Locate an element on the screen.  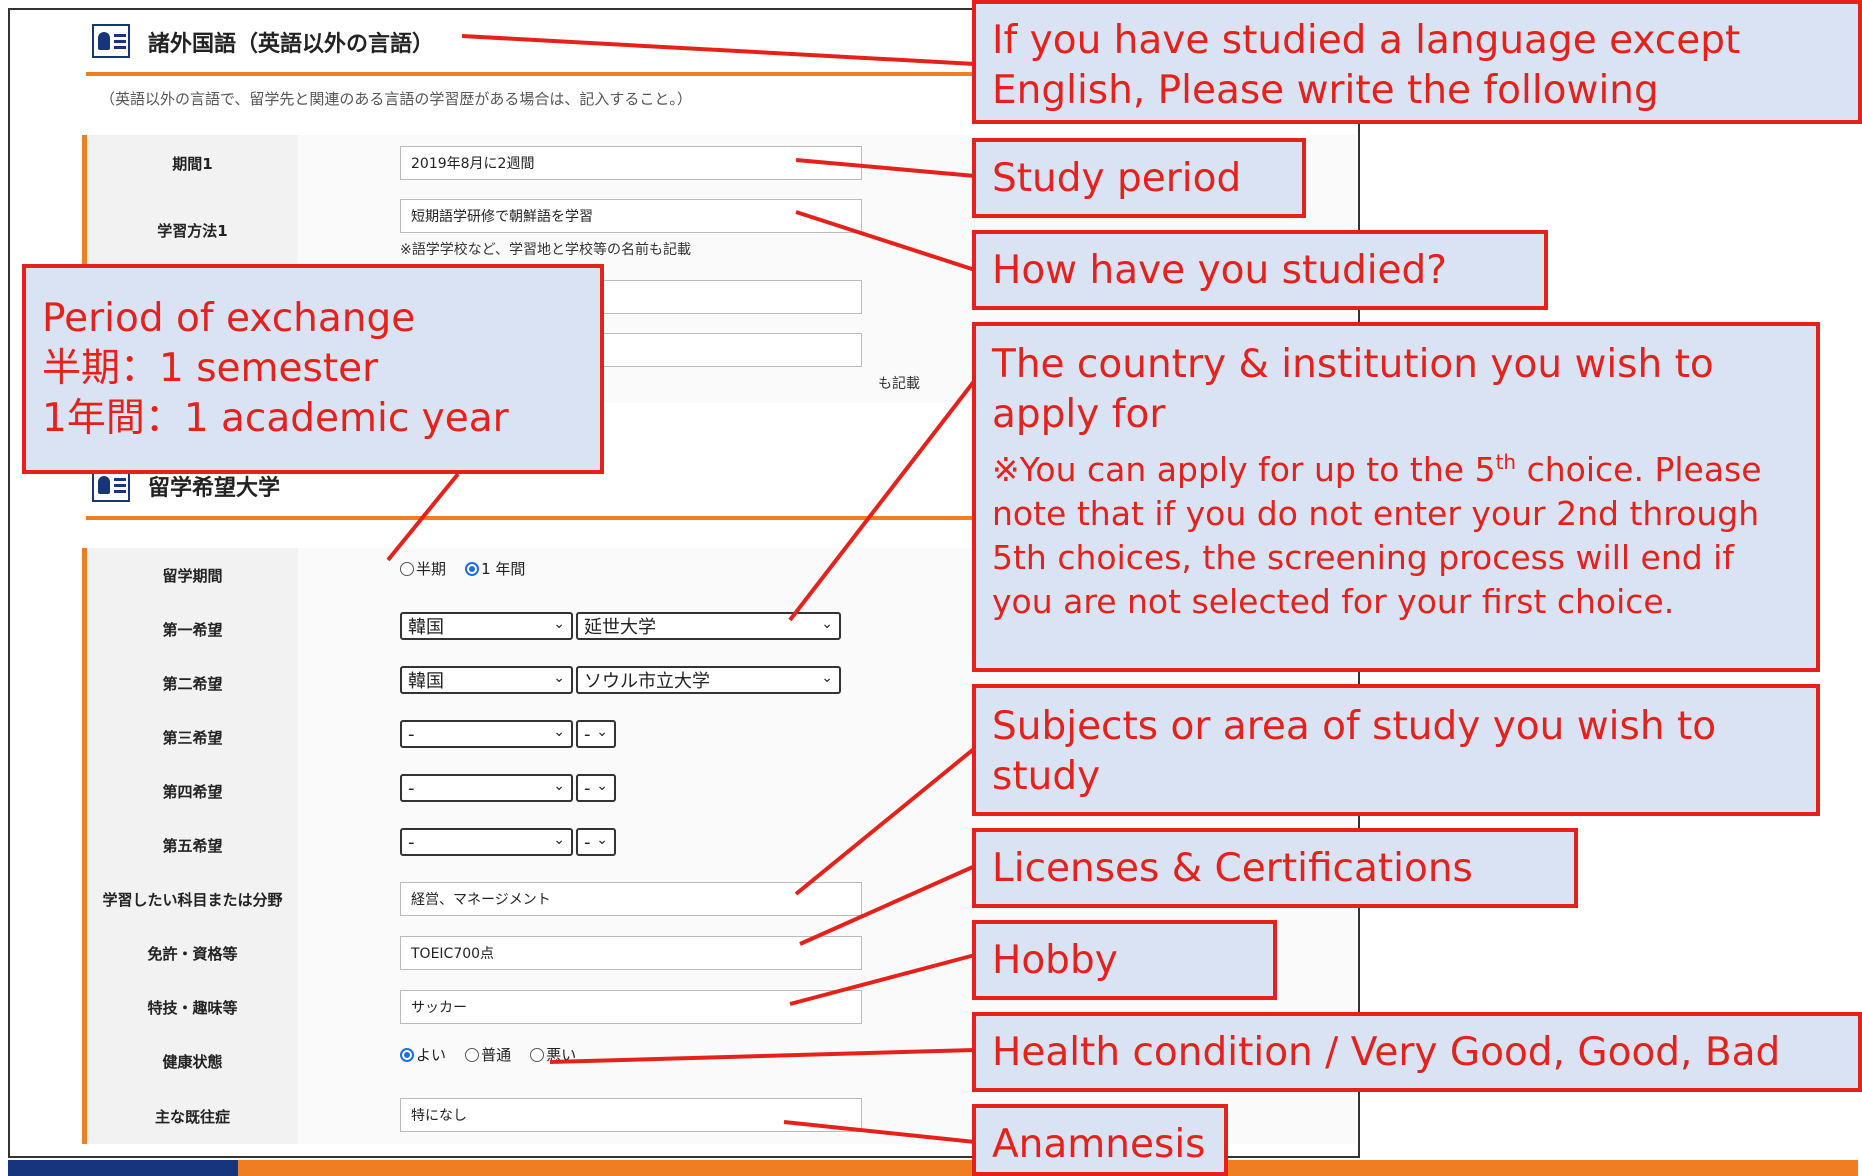
callout-study-period: Study period is located at coordinates (1139, 178).